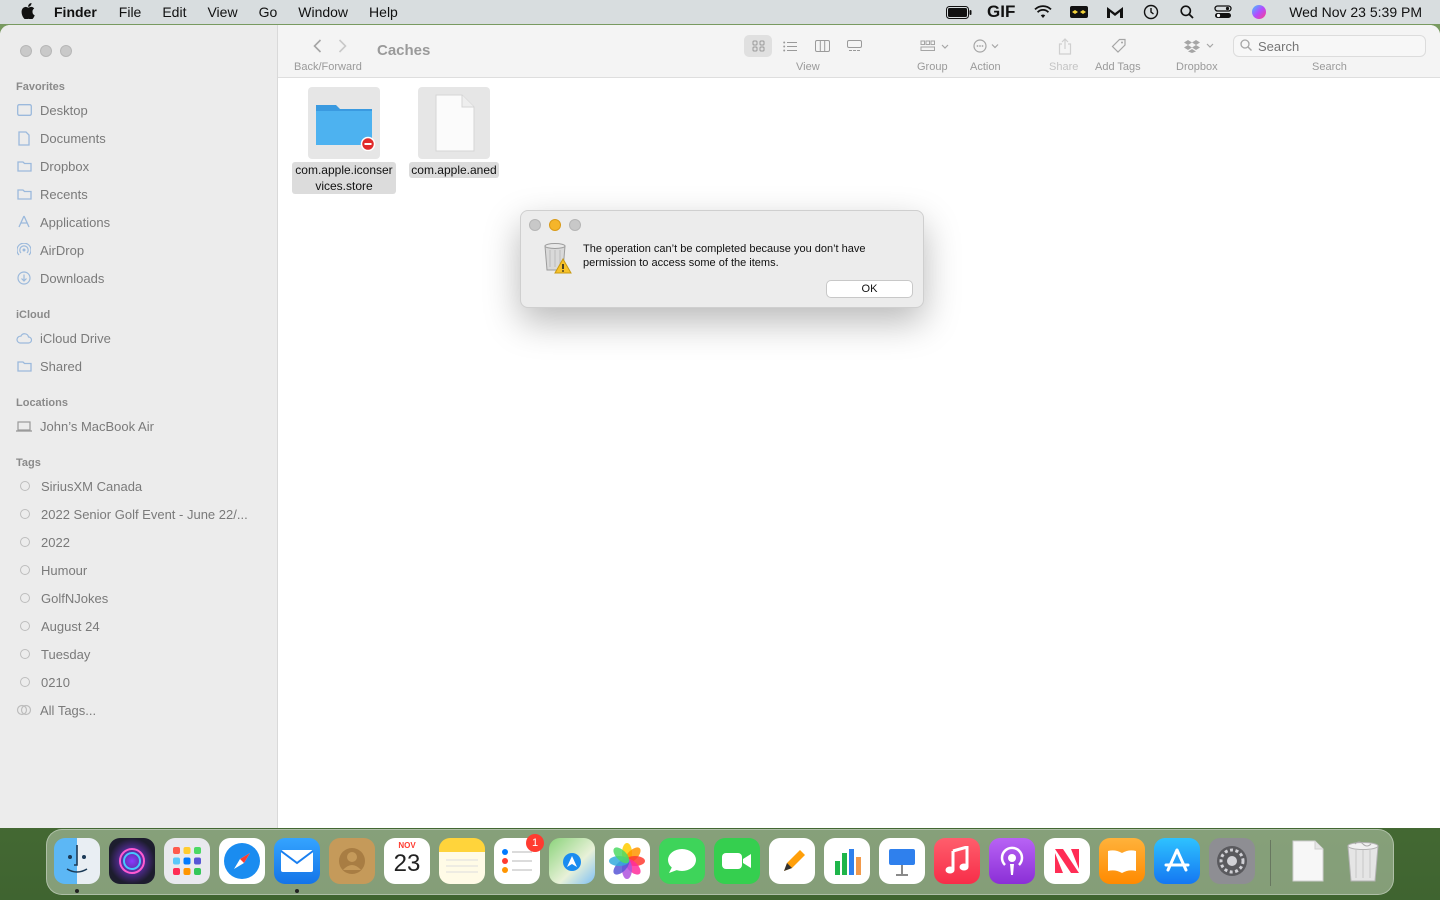 The image size is (1440, 900). Describe the element at coordinates (141, 570) in the screenshot. I see `sidebar-tag-item: Humour` at that location.